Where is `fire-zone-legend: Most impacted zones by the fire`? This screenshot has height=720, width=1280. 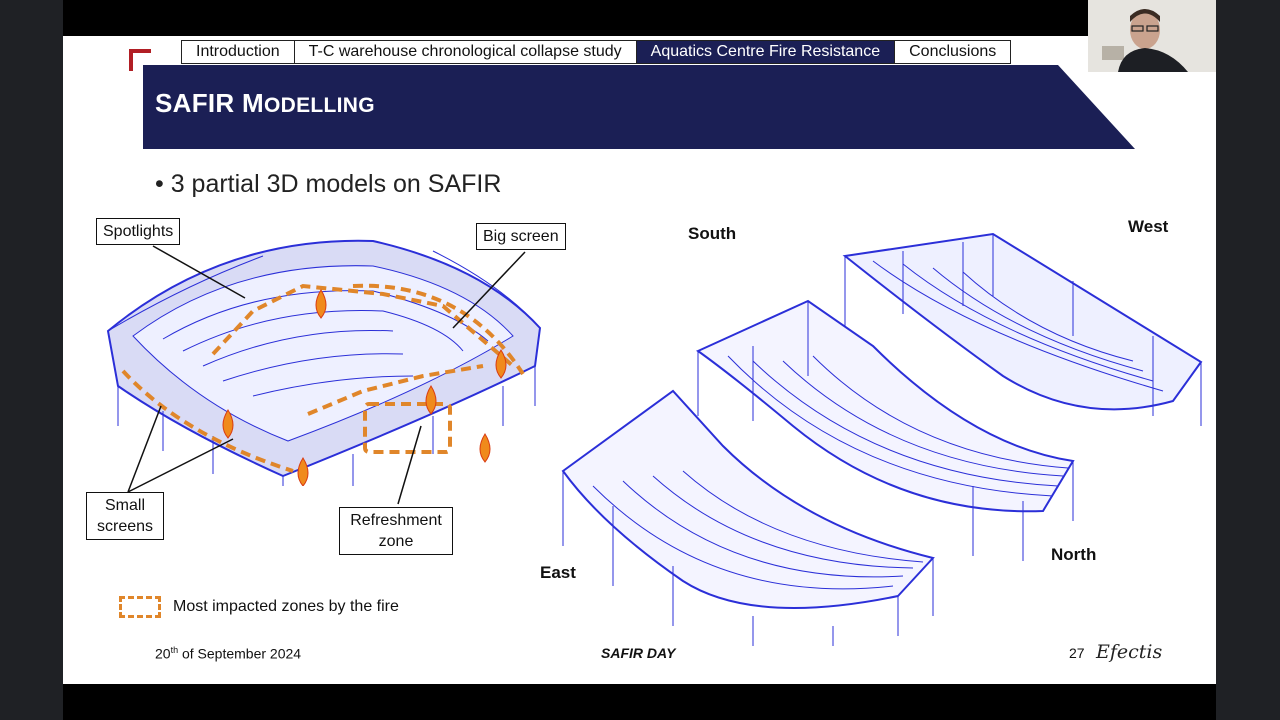
fire-zone-legend: Most impacted zones by the fire is located at coordinates (259, 607).